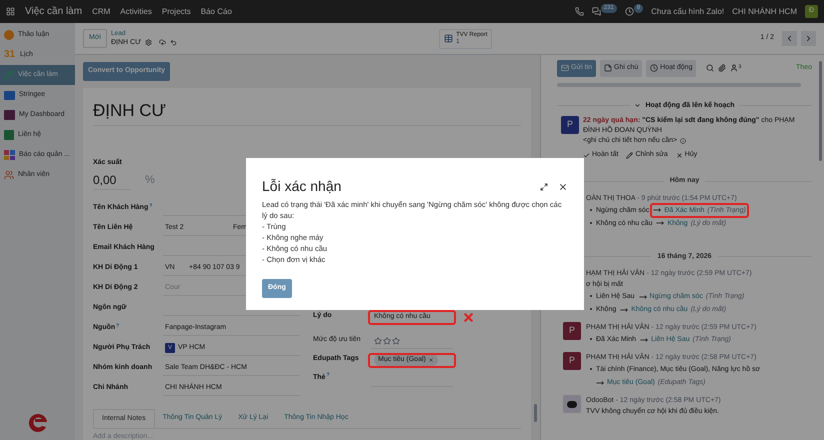  I want to click on company-name: CHI NHÁNH HCM, so click(764, 12).